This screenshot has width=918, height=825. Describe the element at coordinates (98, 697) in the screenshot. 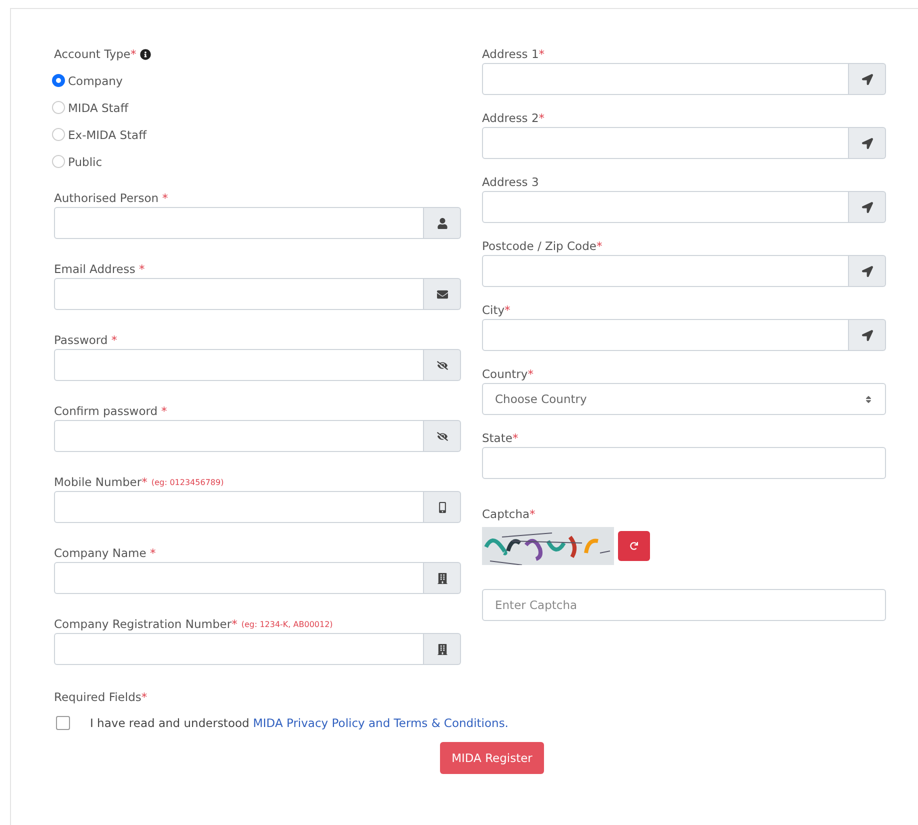

I see `field-label: Required Fields` at that location.